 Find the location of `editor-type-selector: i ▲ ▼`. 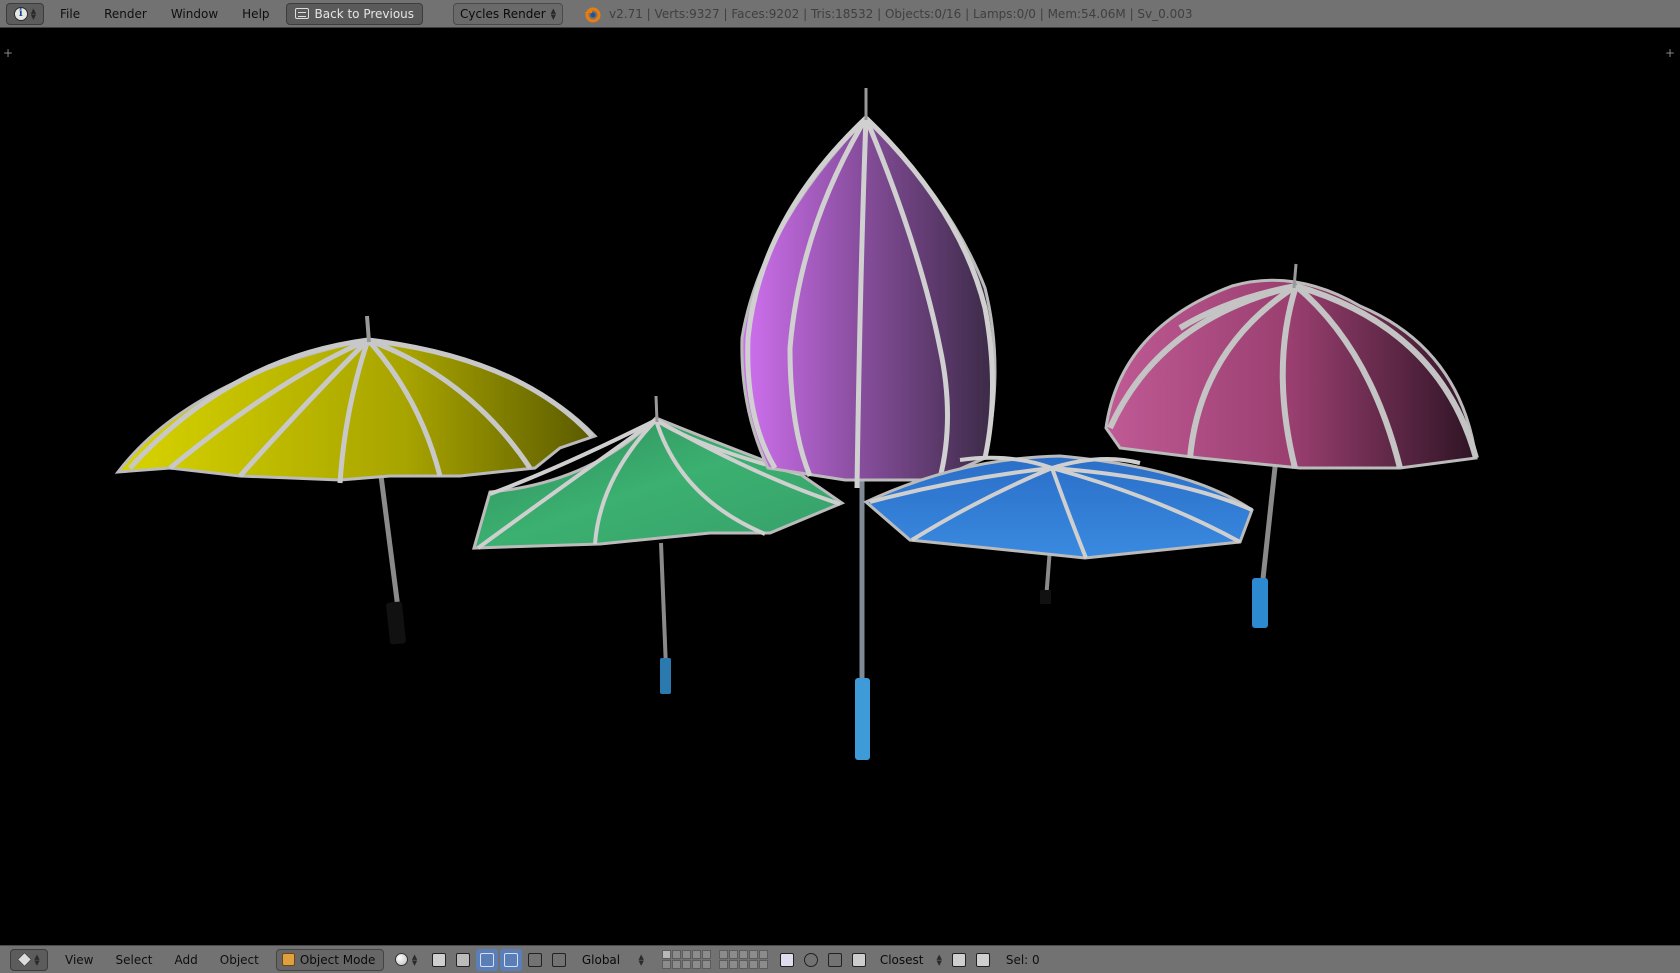

editor-type-selector: i ▲ ▼ is located at coordinates (25, 13).